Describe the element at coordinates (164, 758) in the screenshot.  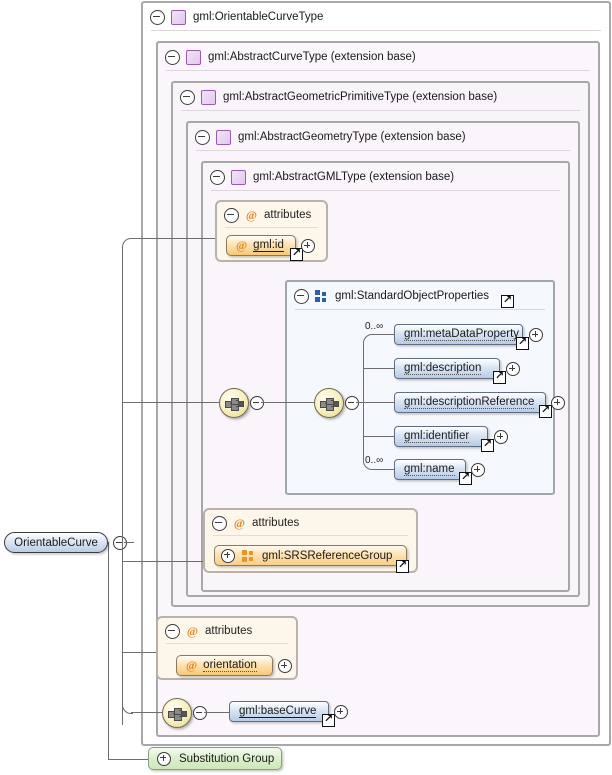
I see `expand-substitution-group` at that location.